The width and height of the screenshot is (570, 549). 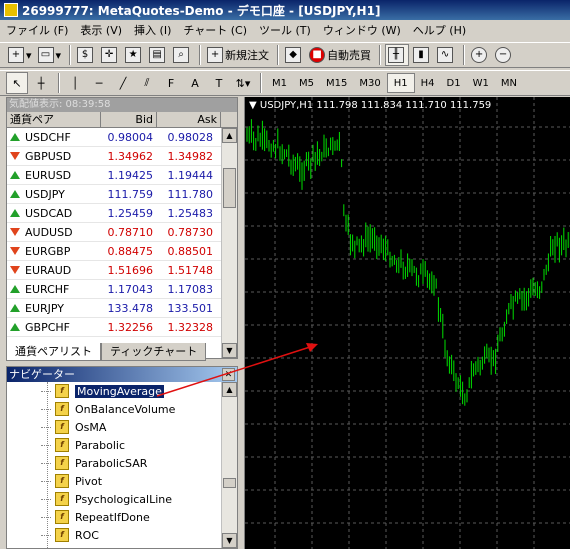 I want to click on navigator-title-bar: ナビゲーター ✕, so click(x=122, y=374).